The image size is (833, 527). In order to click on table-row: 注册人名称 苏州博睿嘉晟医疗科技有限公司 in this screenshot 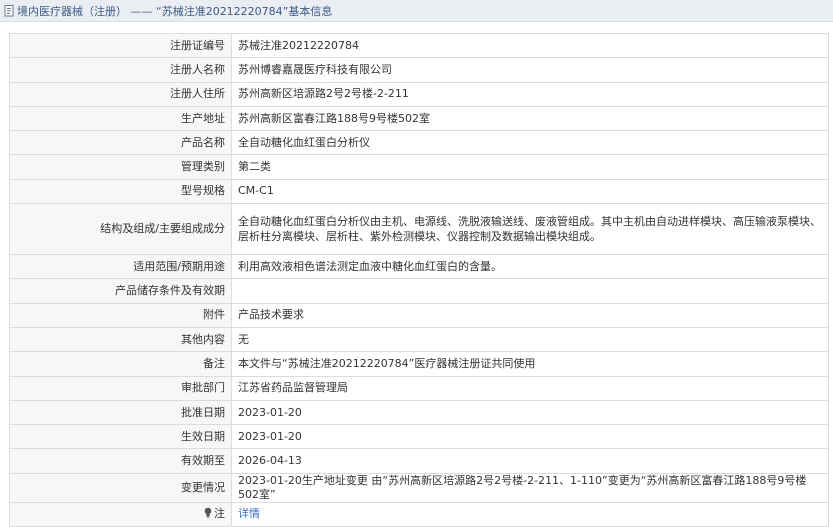, I will do `click(419, 70)`.